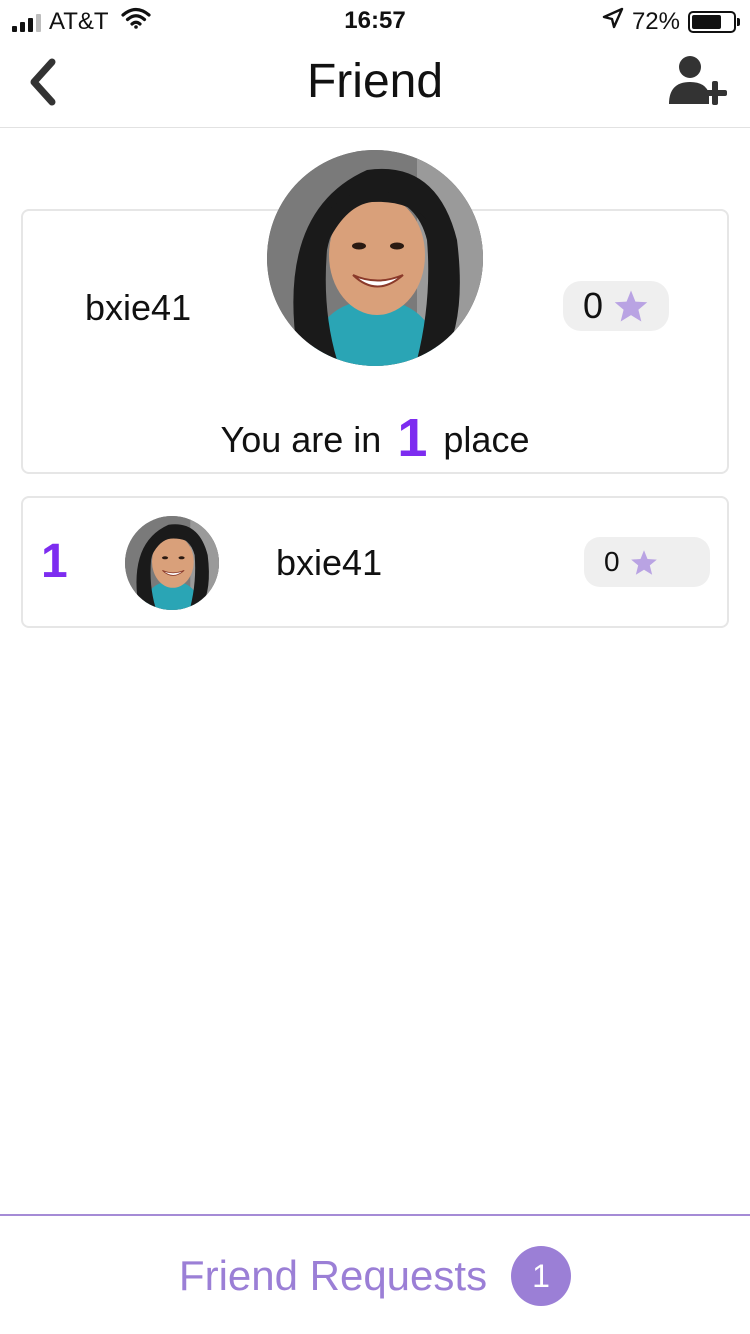  I want to click on add-friend-button, so click(700, 82).